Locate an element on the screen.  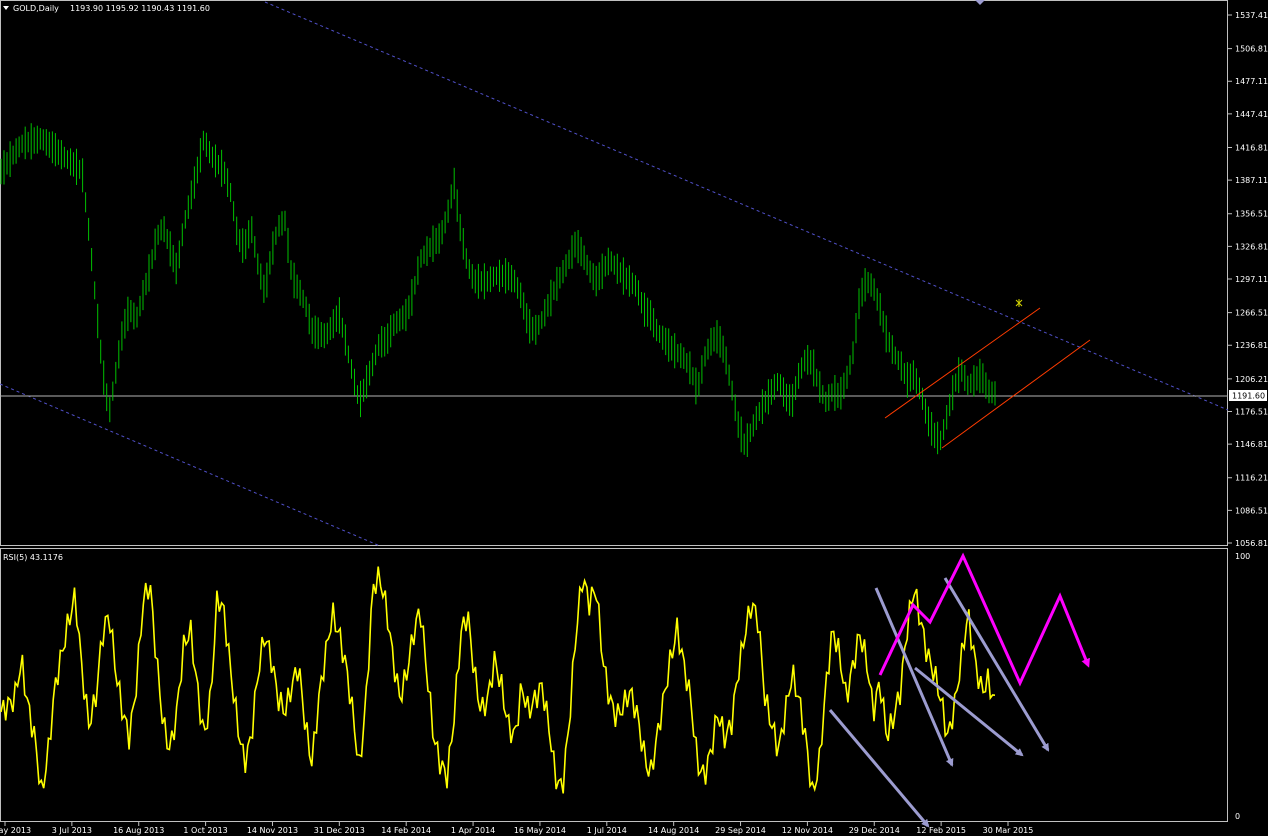
rsi-tick-label: 0 is located at coordinates (1237, 816).